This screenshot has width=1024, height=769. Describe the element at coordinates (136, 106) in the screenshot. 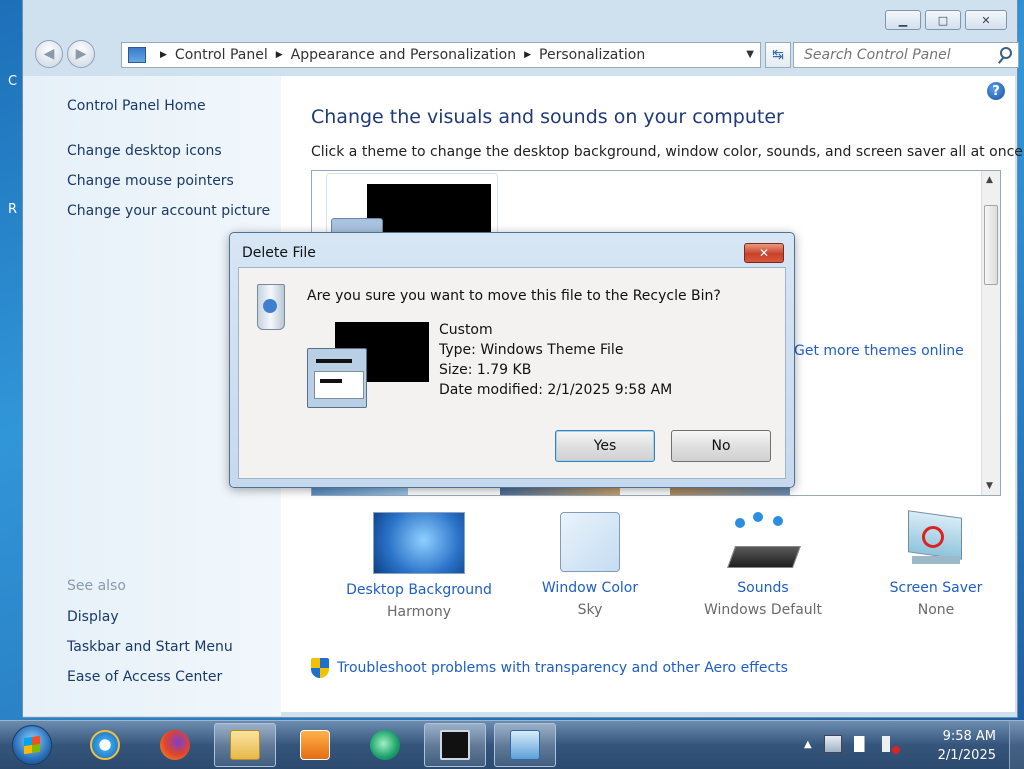

I see `control-panel-home-link: Control Panel Home` at that location.